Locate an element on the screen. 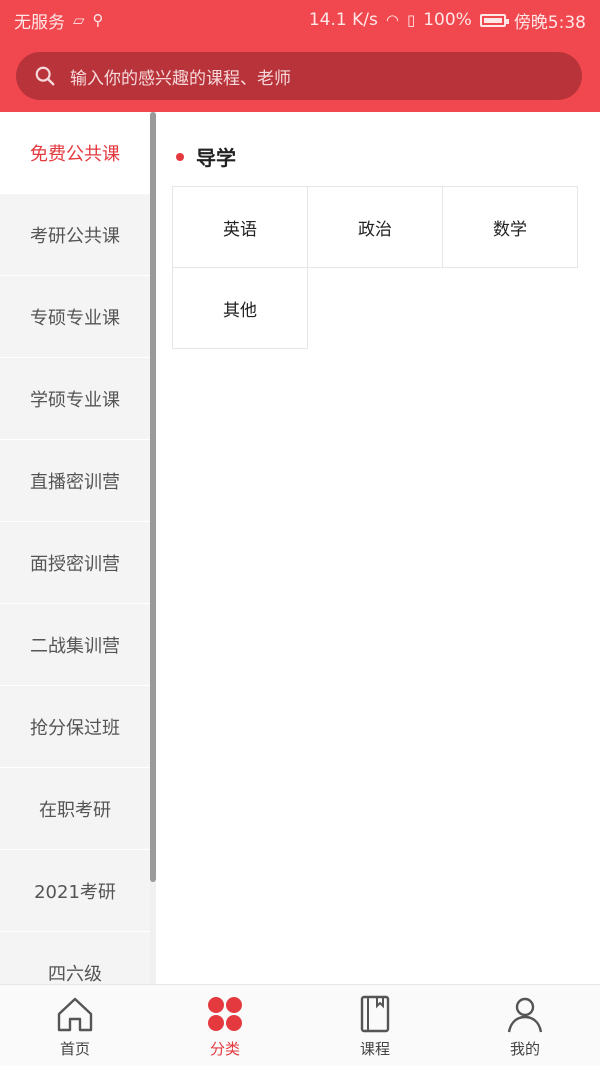  status-right: 14.1 K/s ◠ ▯ 100% 傍晚5:38 is located at coordinates (447, 20).